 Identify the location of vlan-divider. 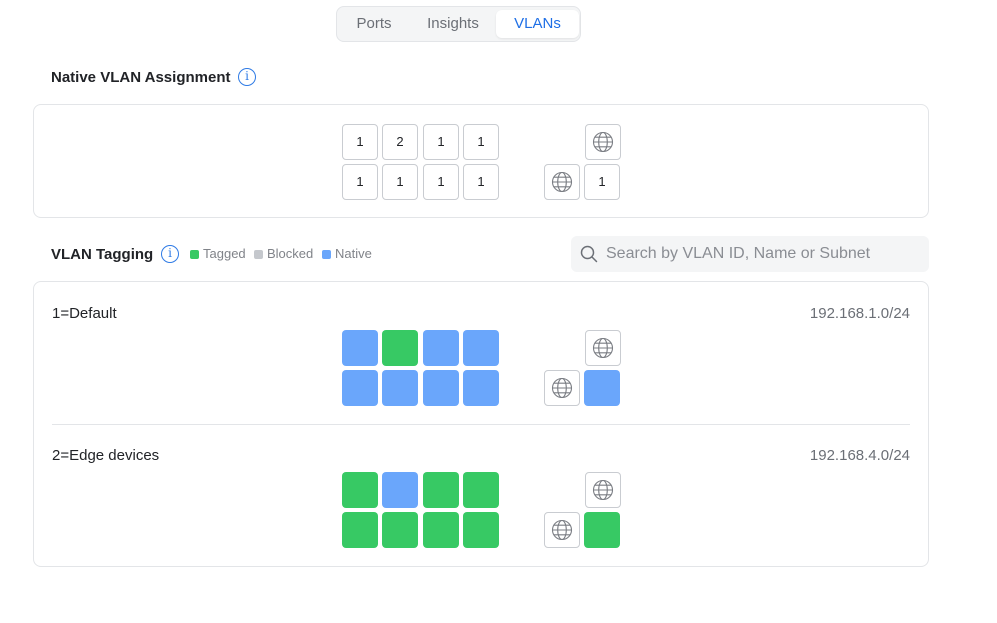
(481, 424).